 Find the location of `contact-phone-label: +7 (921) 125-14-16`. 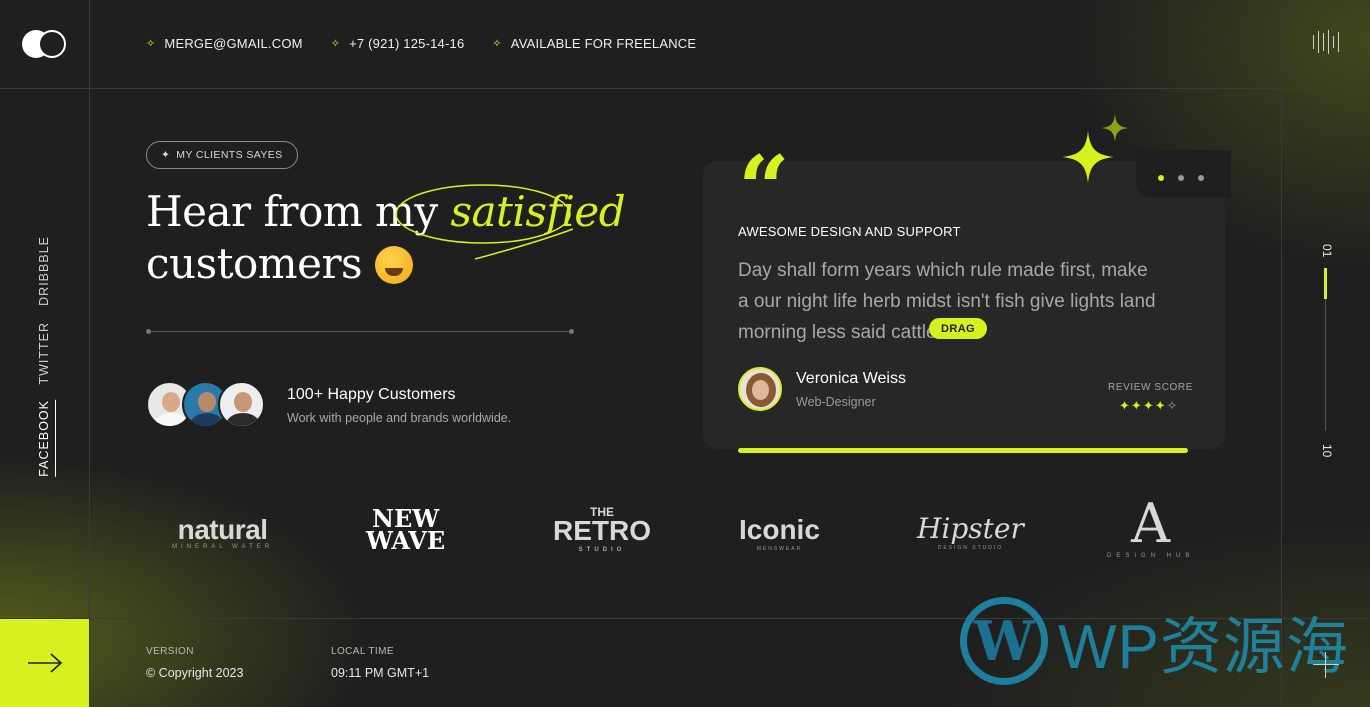

contact-phone-label: +7 (921) 125-14-16 is located at coordinates (407, 43).